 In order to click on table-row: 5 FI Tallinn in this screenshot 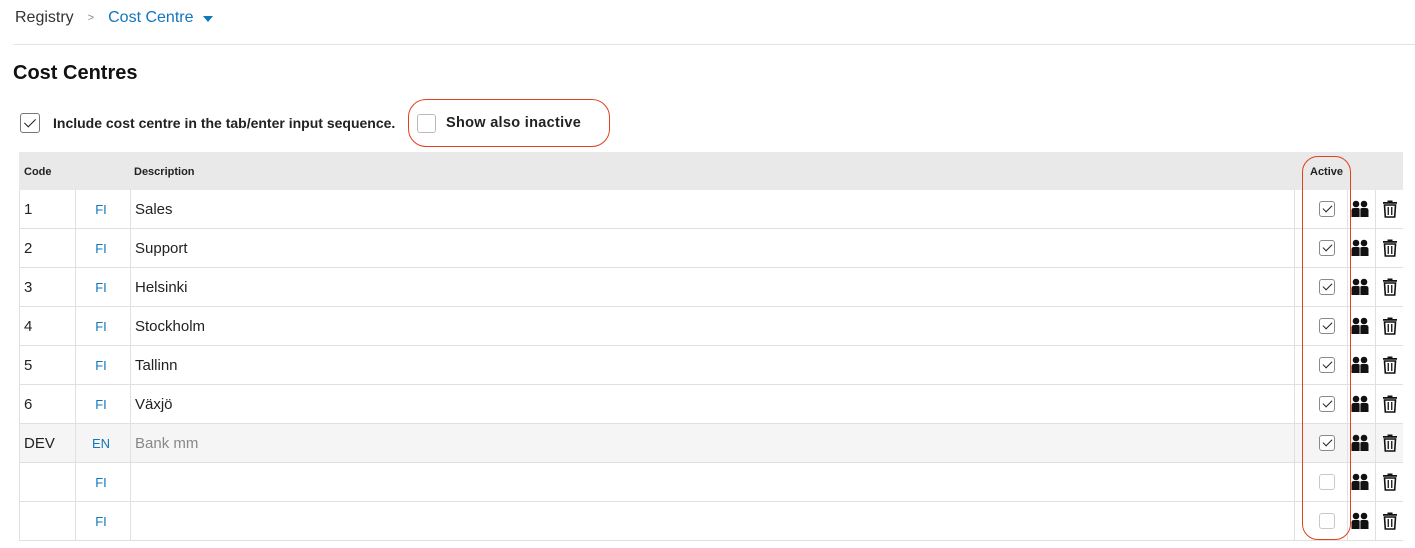, I will do `click(711, 365)`.